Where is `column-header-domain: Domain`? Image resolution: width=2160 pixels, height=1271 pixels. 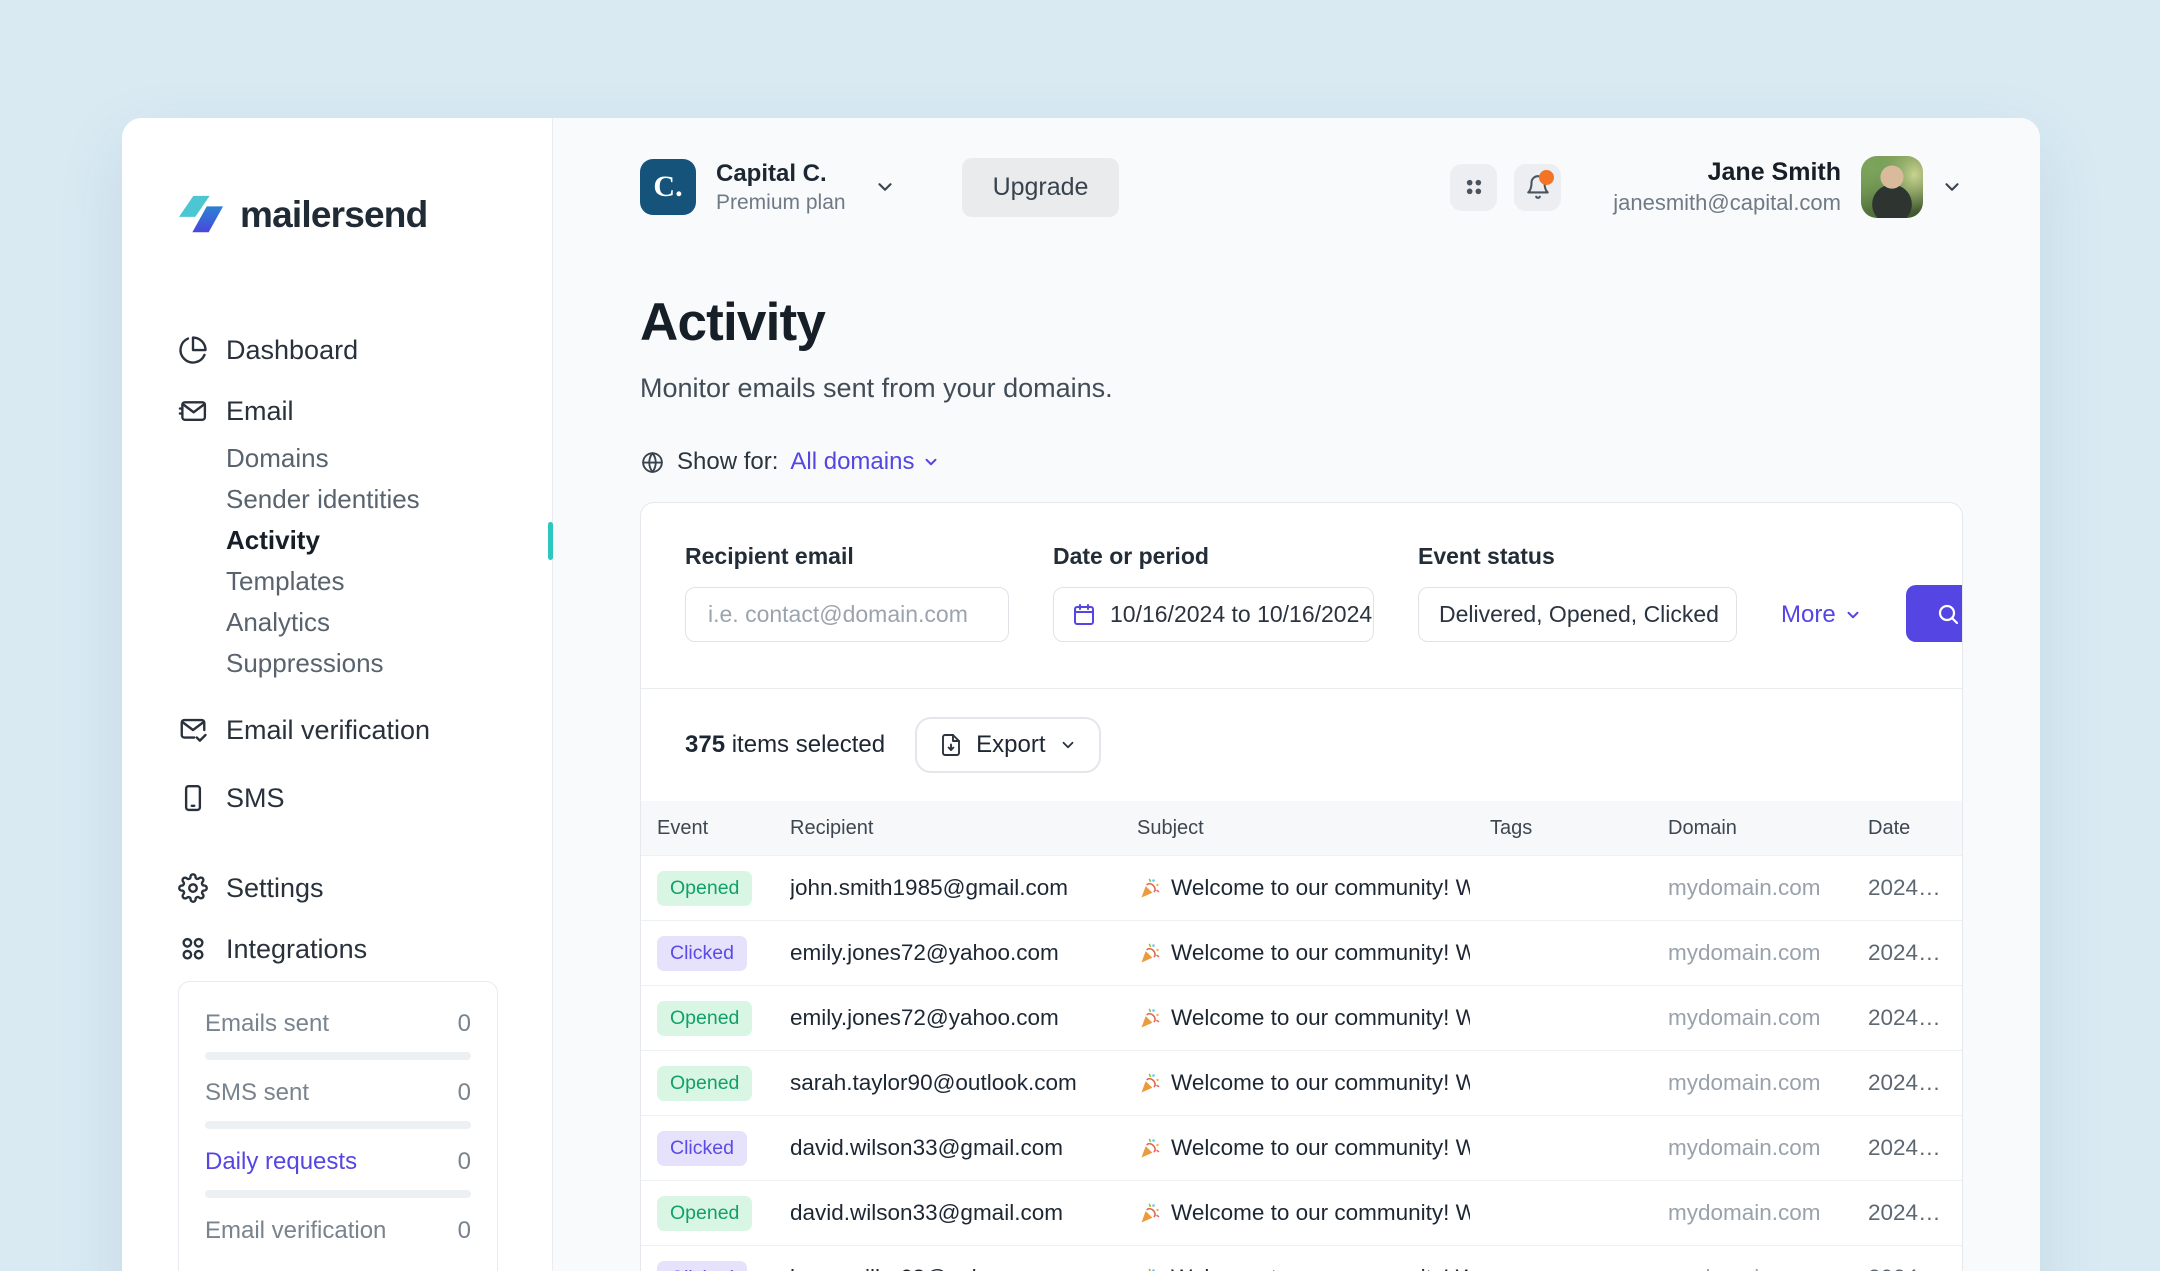
column-header-domain: Domain is located at coordinates (1702, 827).